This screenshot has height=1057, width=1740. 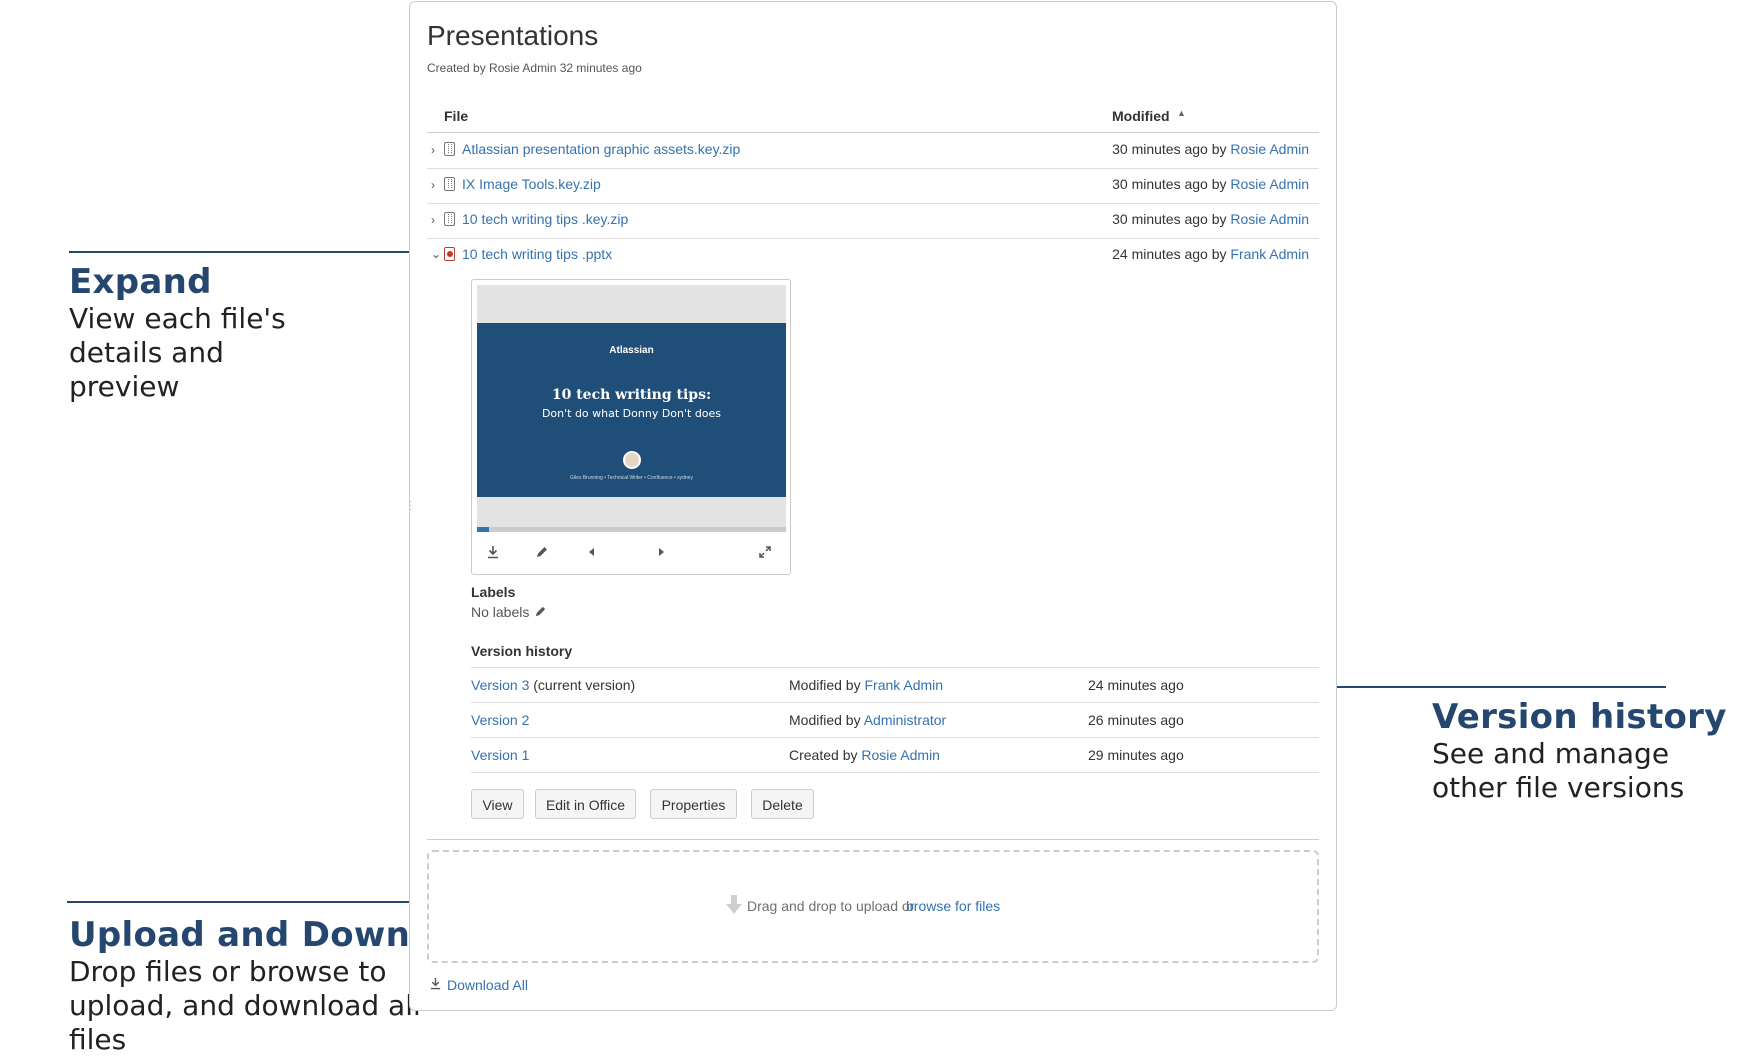 I want to click on slide-subtitle: Don't do what Donny Don't does, so click(x=631, y=413).